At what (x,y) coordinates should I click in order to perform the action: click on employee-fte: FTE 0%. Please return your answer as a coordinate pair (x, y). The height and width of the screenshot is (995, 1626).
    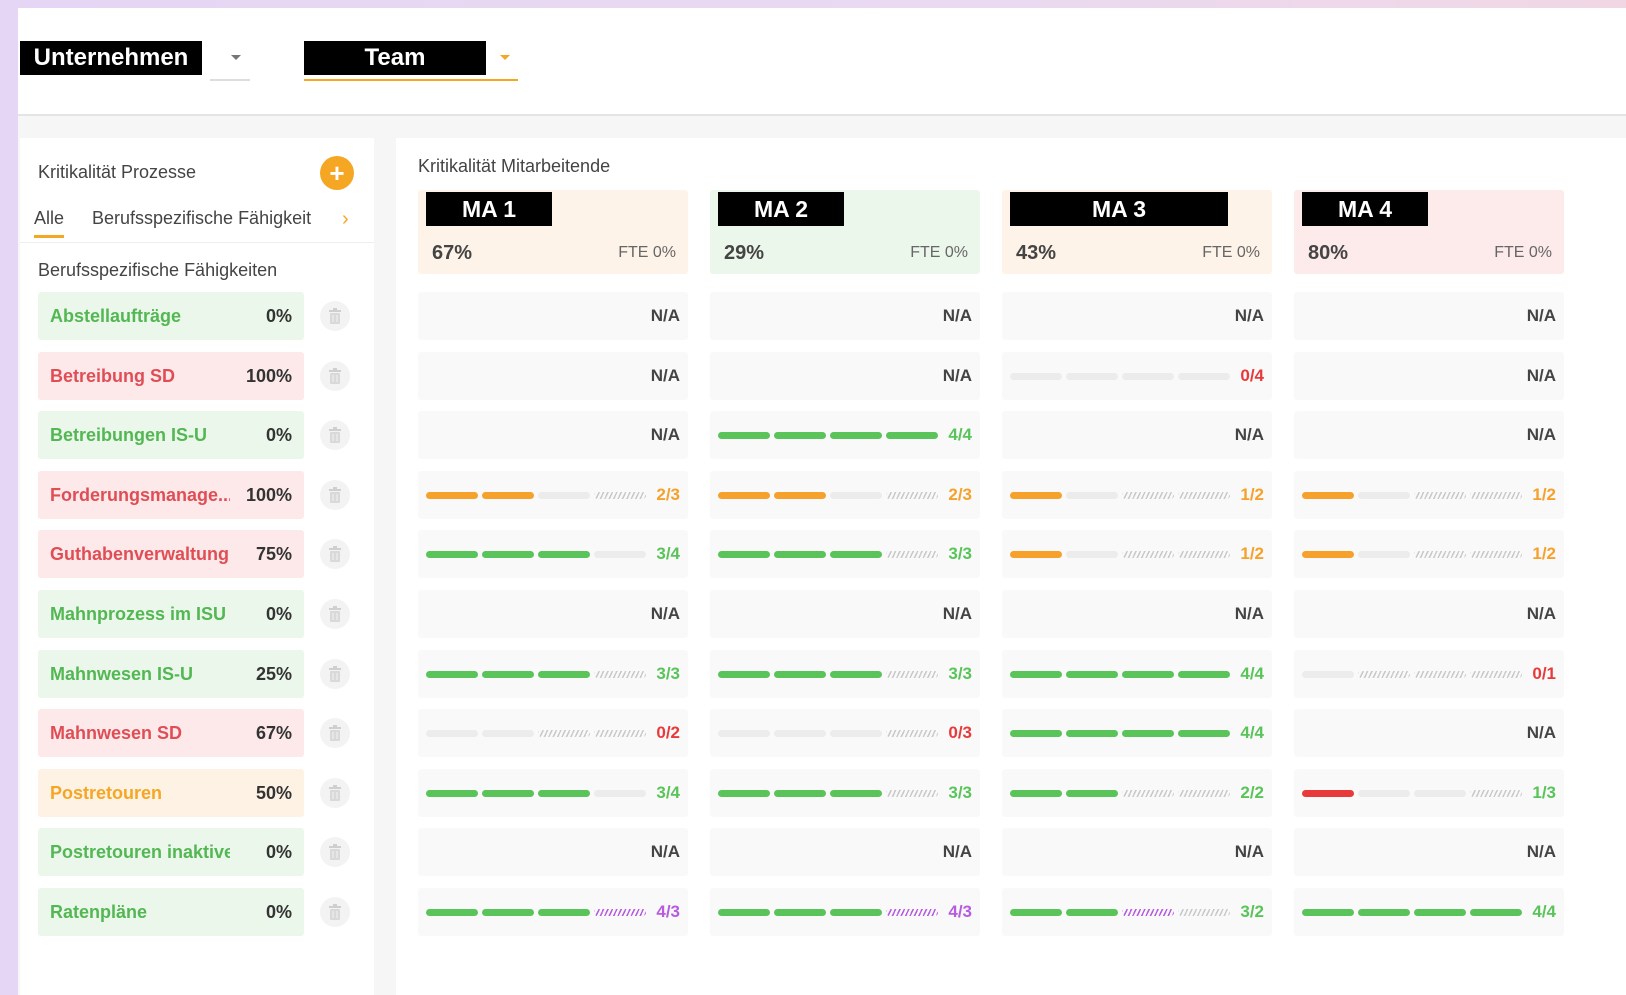
    Looking at the image, I should click on (939, 252).